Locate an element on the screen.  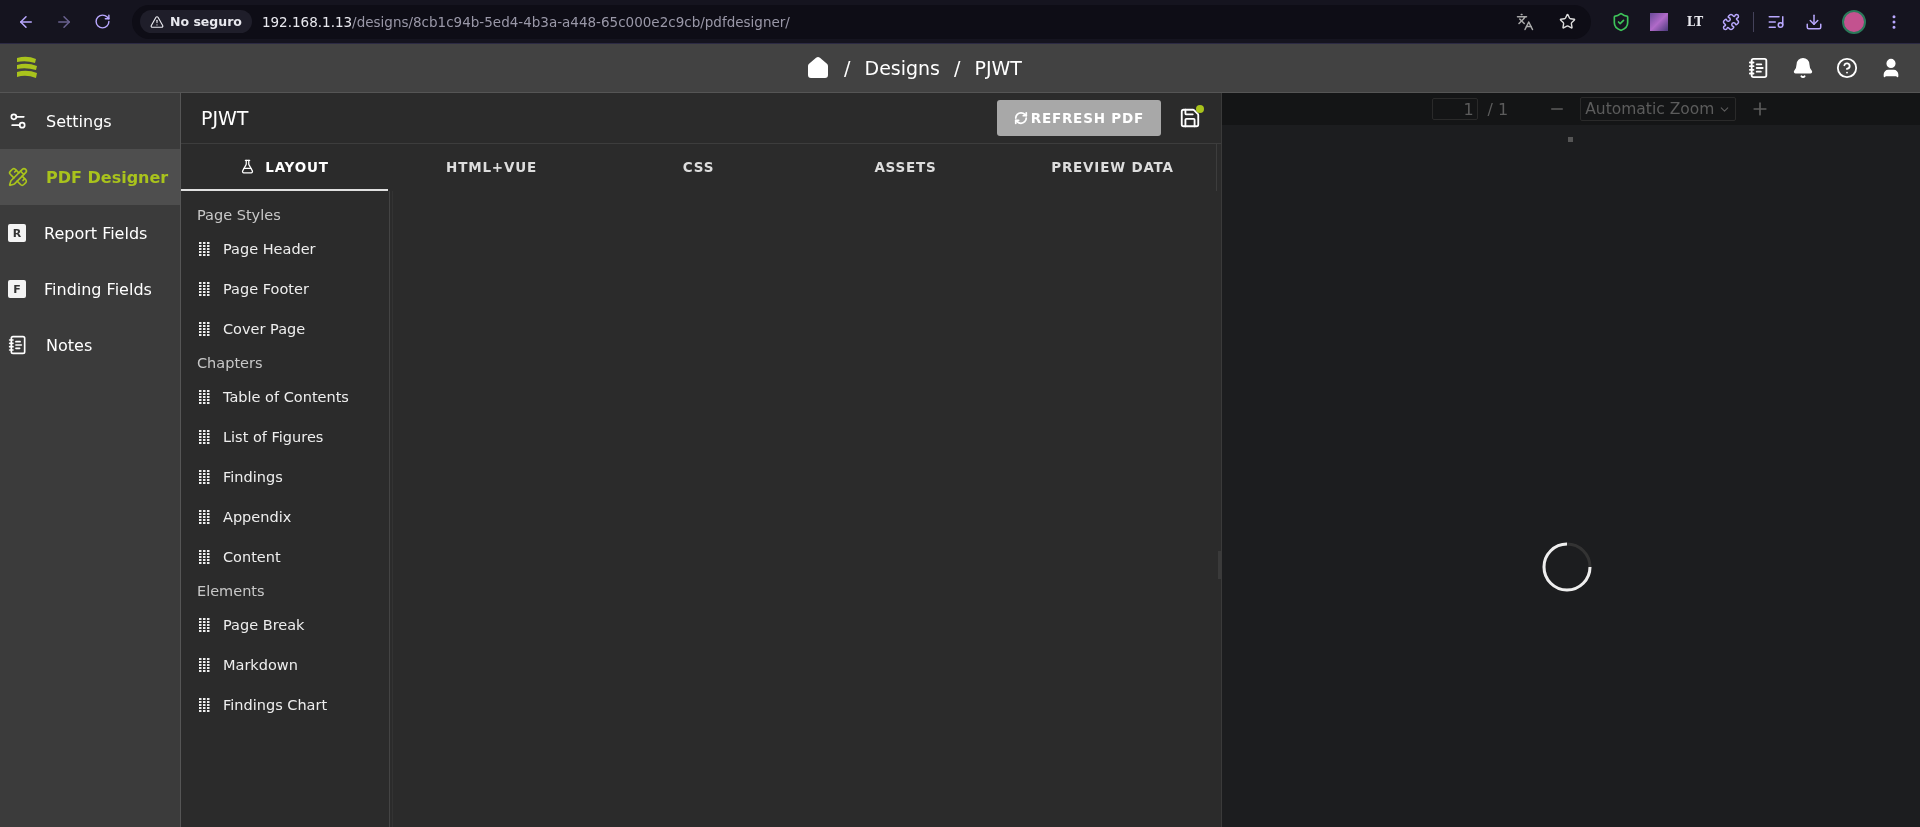
logo-icon is located at coordinates (27, 68).